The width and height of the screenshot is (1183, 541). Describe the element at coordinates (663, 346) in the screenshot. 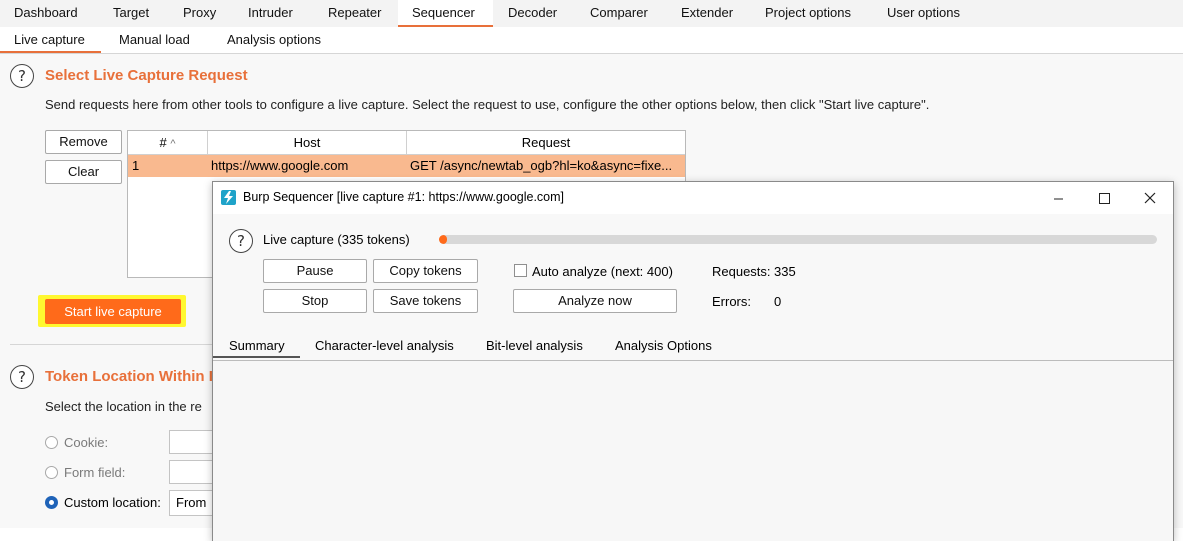

I see `tab-analysis-options: Analysis Options` at that location.